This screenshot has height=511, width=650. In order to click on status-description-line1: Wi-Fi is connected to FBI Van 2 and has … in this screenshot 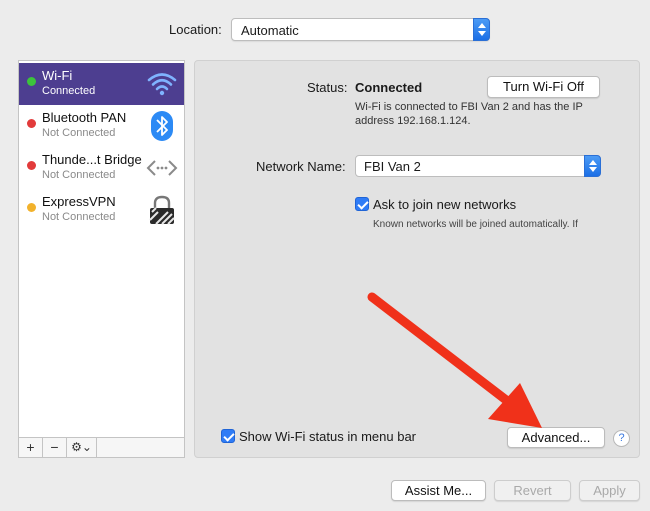, I will do `click(469, 107)`.